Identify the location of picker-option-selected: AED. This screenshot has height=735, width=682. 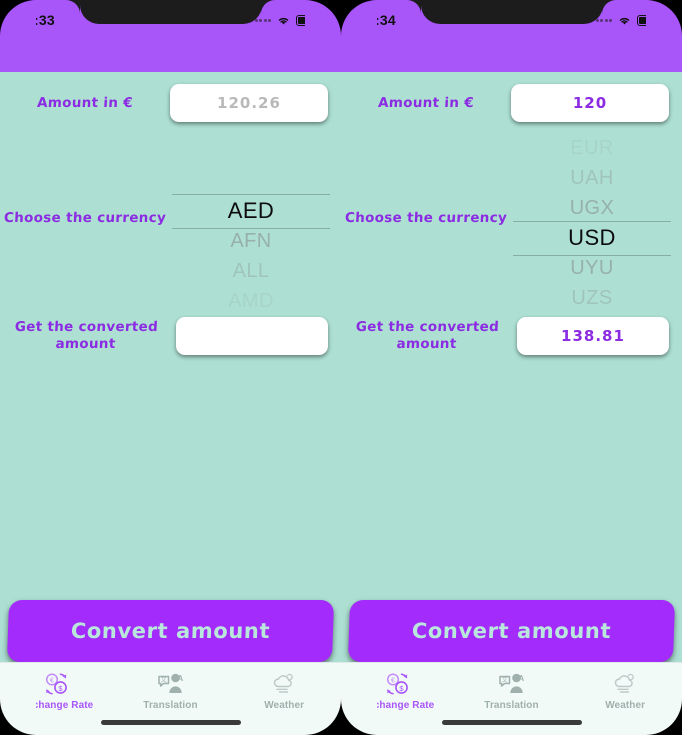
(251, 211).